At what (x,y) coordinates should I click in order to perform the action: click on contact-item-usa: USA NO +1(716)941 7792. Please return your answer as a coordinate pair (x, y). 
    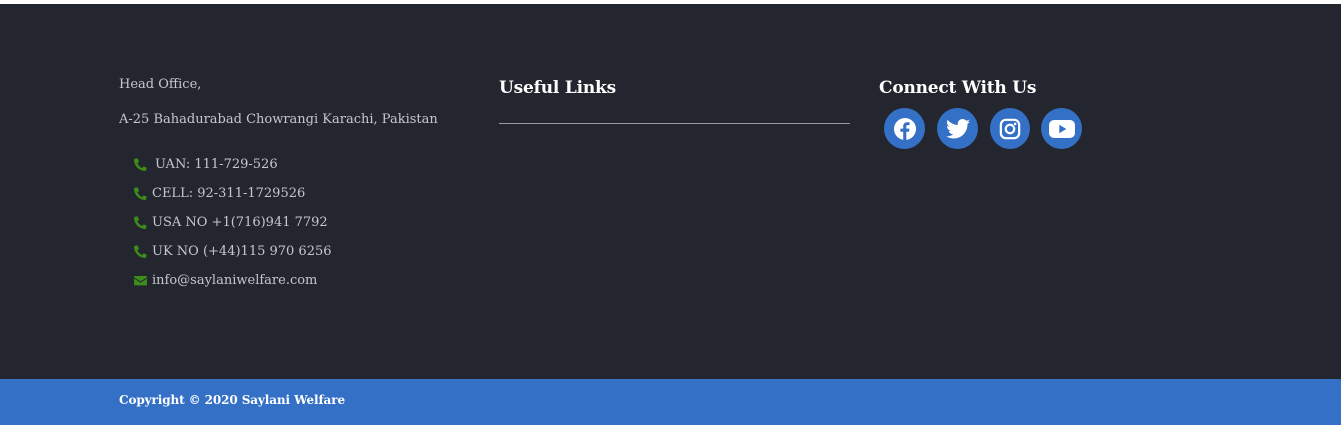
    Looking at the image, I should click on (306, 222).